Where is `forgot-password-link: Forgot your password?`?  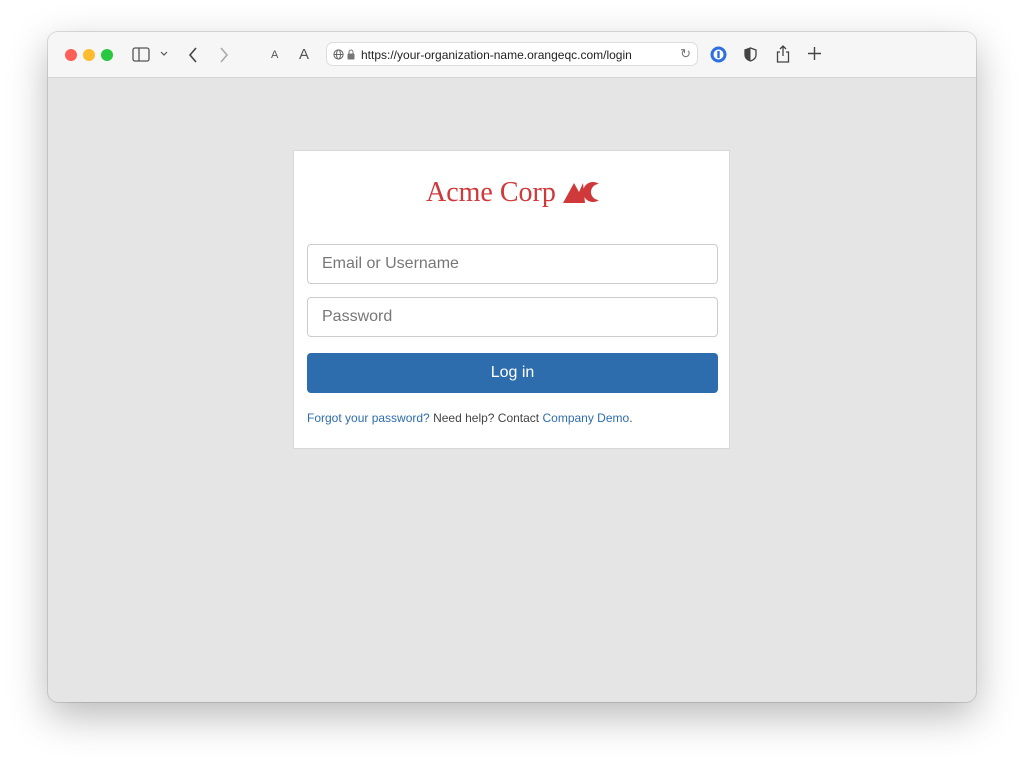 forgot-password-link: Forgot your password? is located at coordinates (368, 418).